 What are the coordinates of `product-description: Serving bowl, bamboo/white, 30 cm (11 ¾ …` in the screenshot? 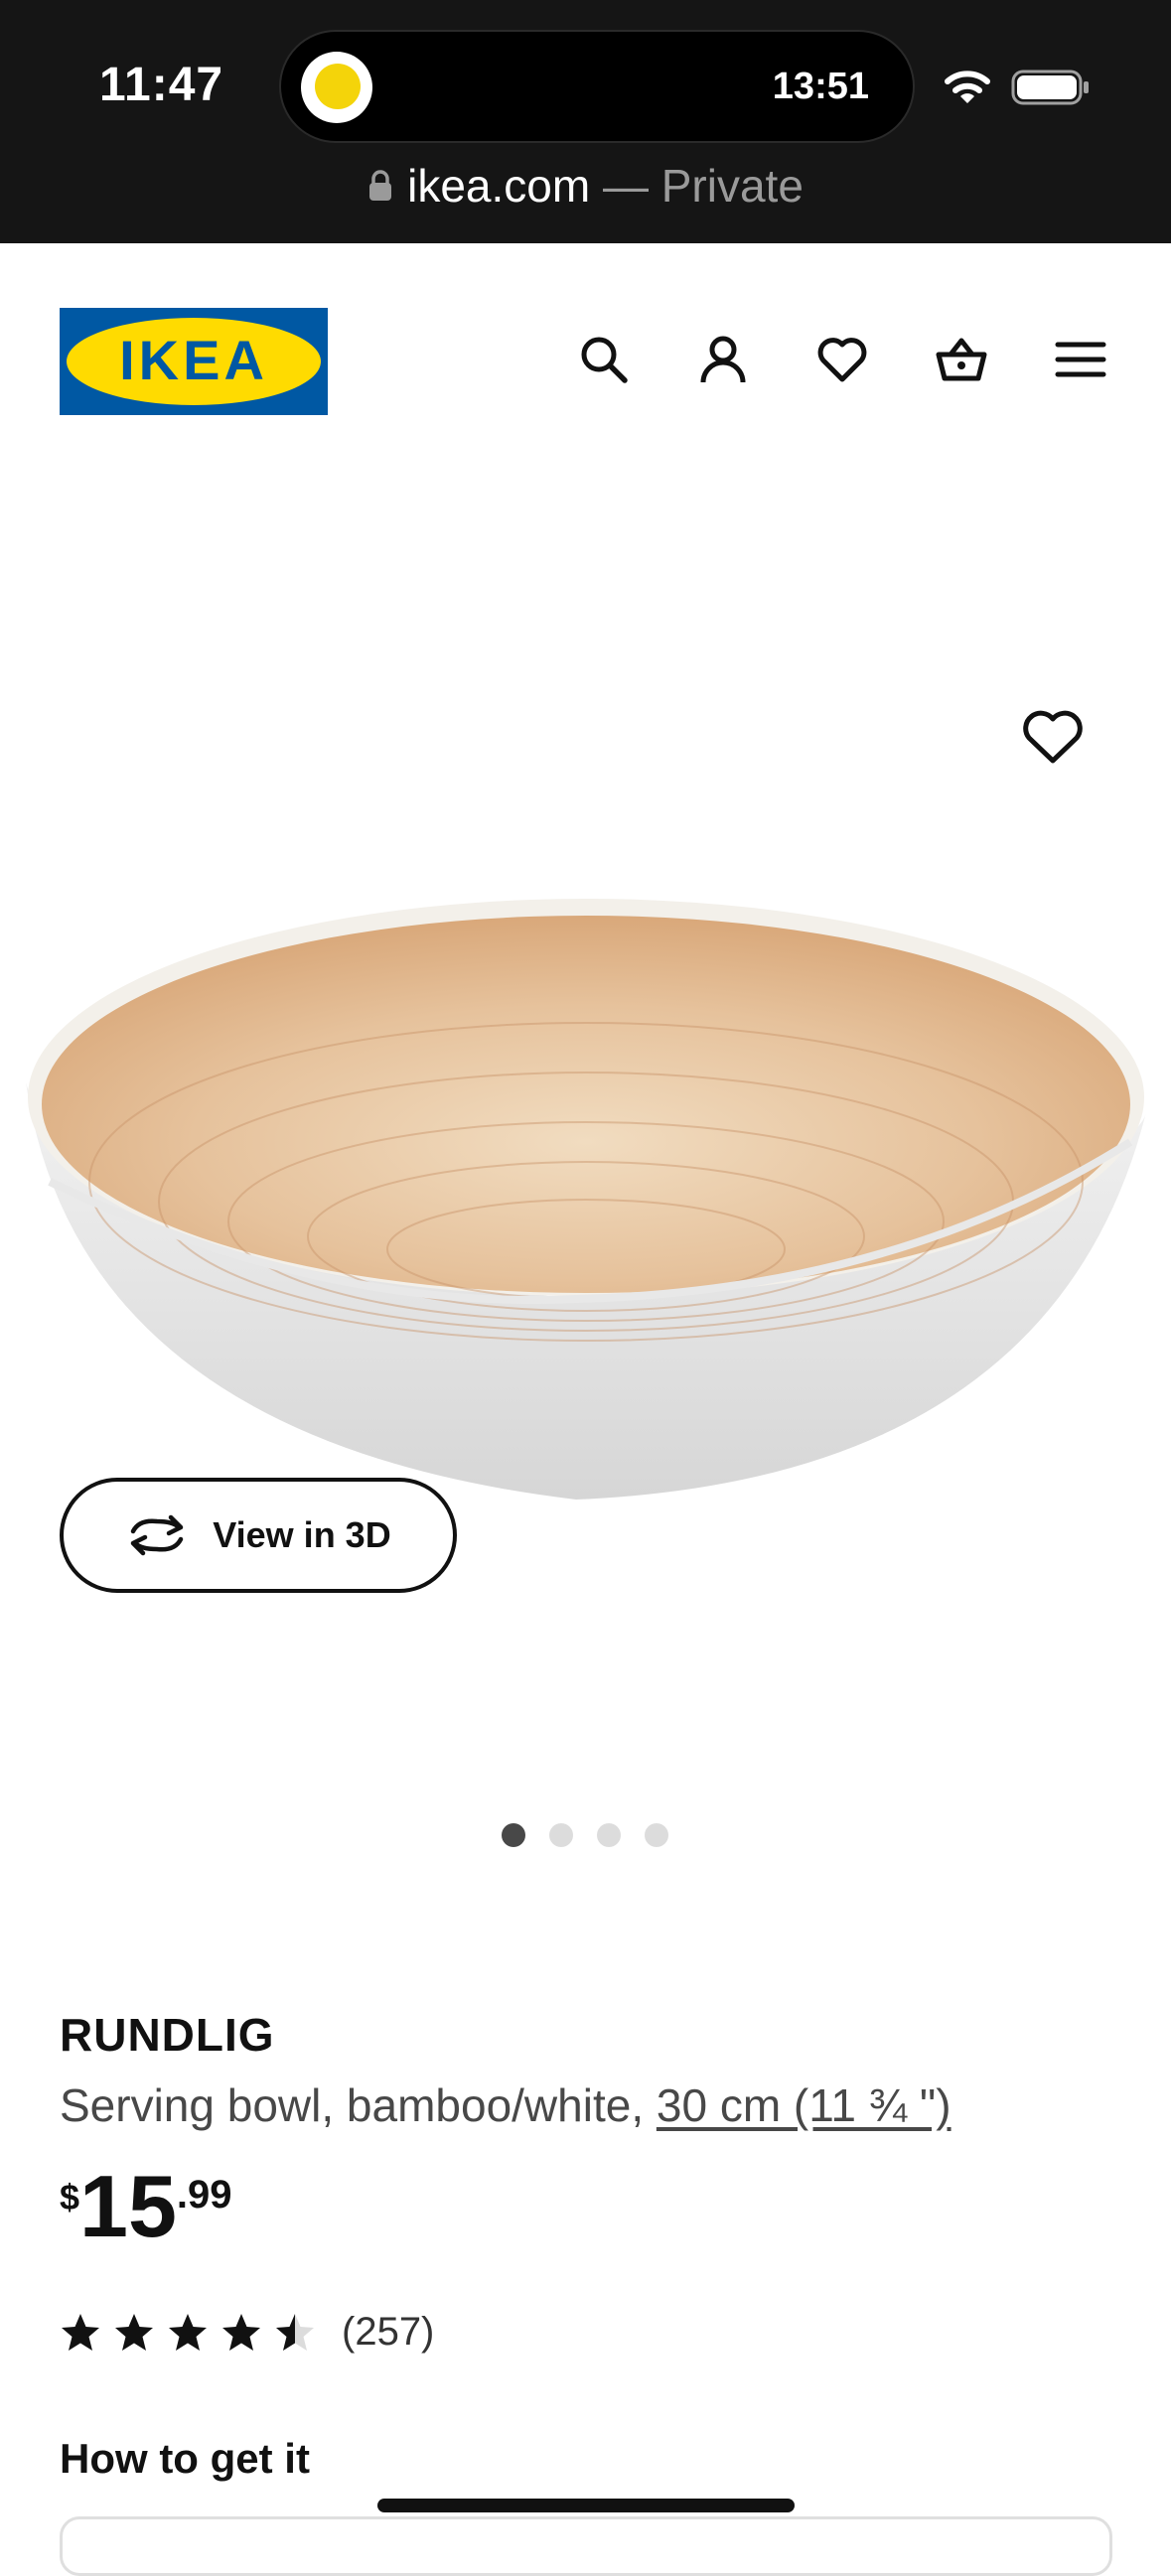 It's located at (505, 2105).